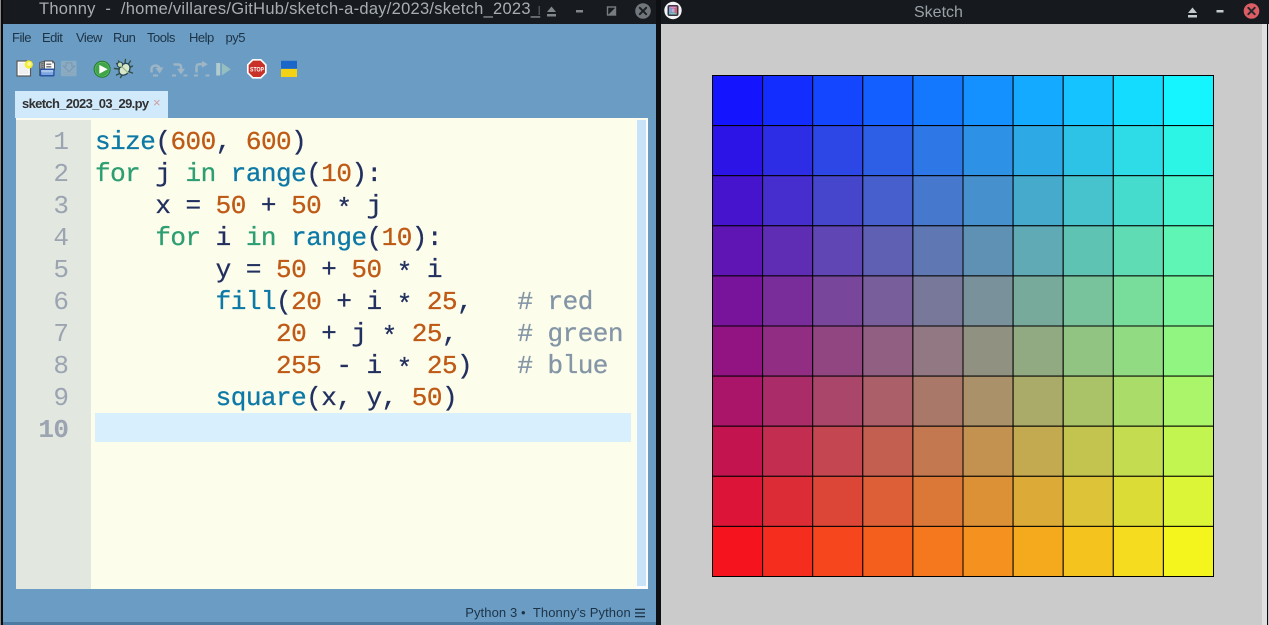 This screenshot has width=1269, height=625. I want to click on svg-text: Sketch, so click(938, 12).